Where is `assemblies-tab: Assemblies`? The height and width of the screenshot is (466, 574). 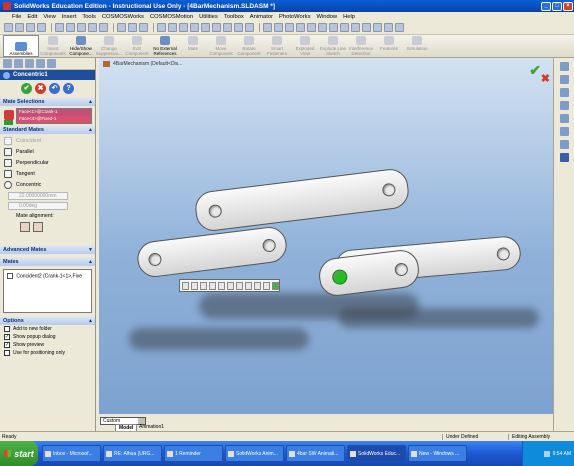 assemblies-tab: Assemblies is located at coordinates (21, 46).